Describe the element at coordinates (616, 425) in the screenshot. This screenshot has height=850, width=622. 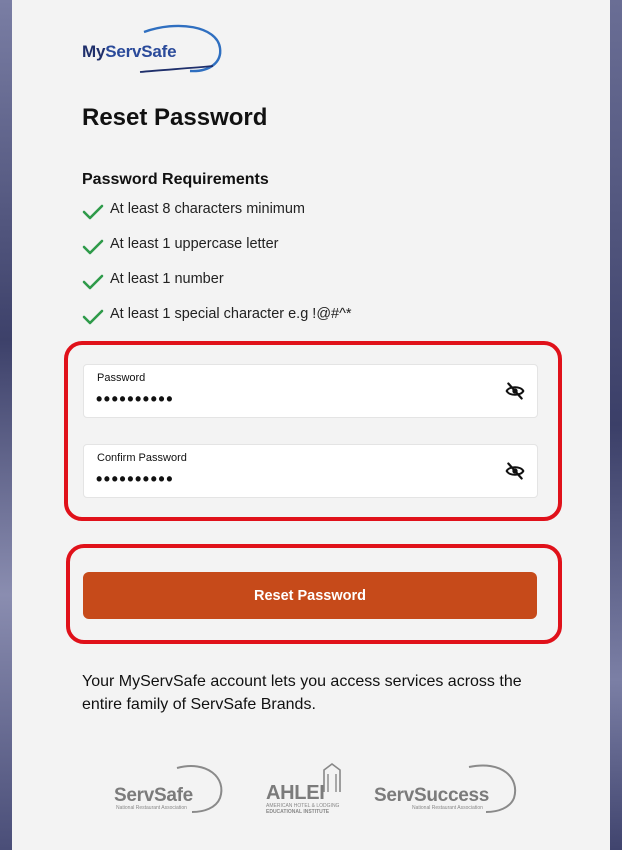
I see `background-right` at that location.